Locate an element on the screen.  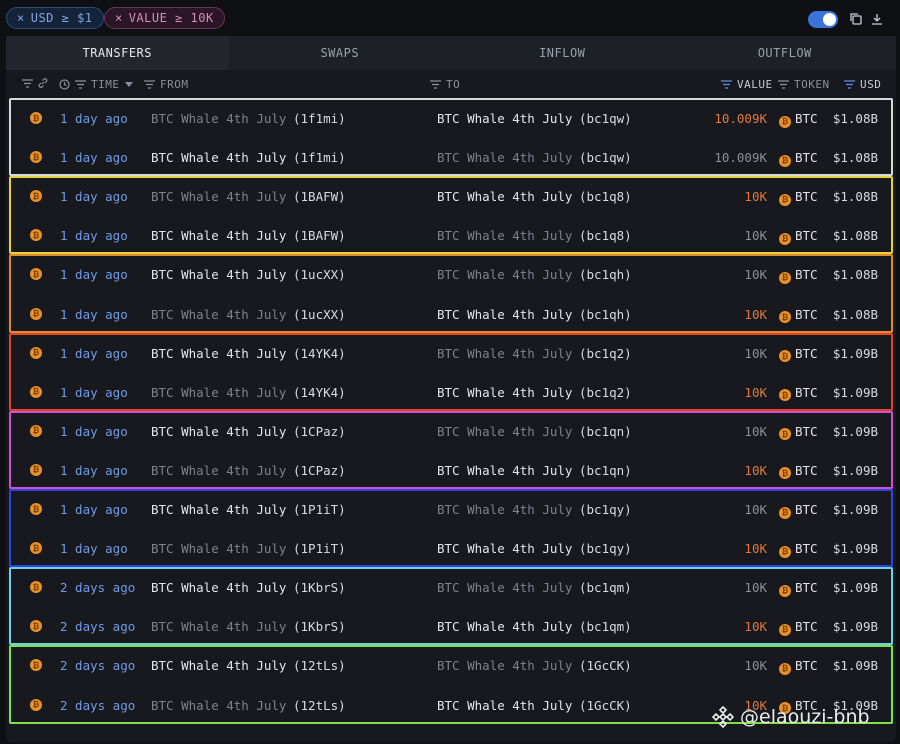
from-address: (1BAFW) is located at coordinates (319, 235).